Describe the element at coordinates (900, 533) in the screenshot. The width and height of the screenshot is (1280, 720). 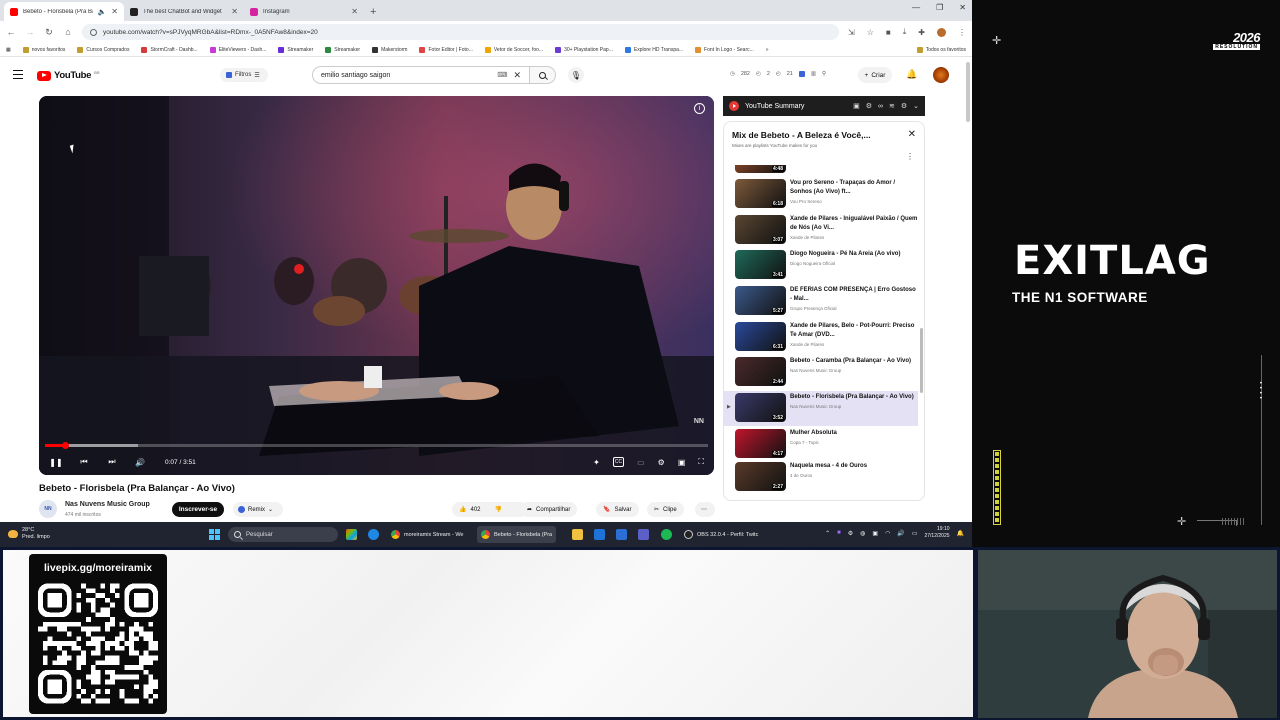
I see `speaker-icon: 🔊` at that location.